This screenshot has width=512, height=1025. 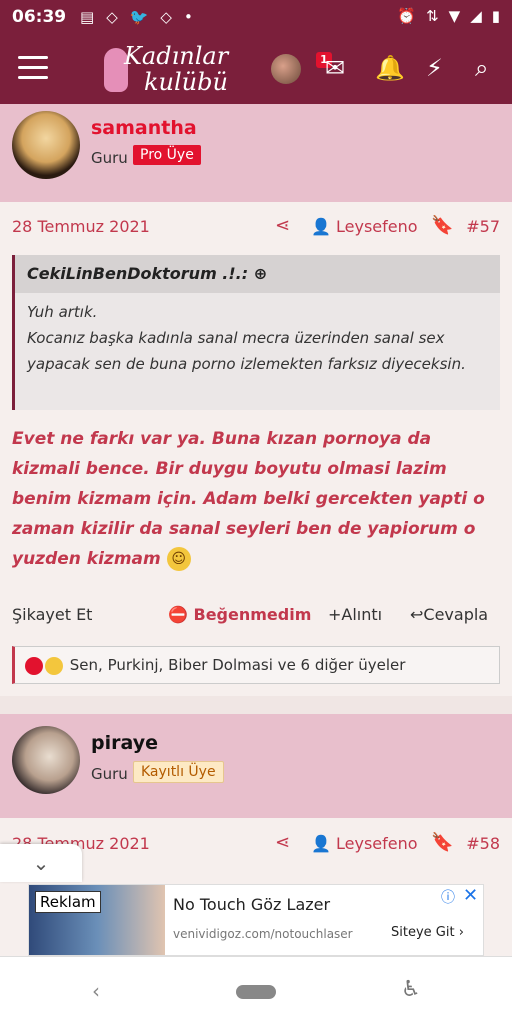 I want to click on dislike-label: Beğenmedim, so click(x=252, y=614).